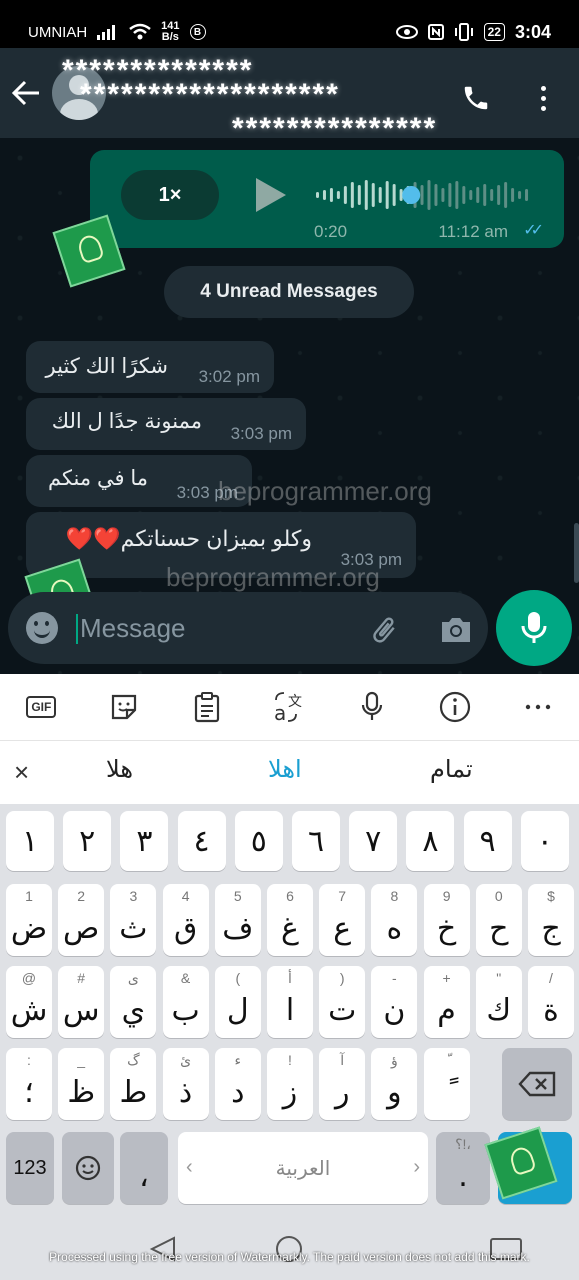 The width and height of the screenshot is (579, 1280). What do you see at coordinates (551, 920) in the screenshot?
I see `letter-key: $ ج` at bounding box center [551, 920].